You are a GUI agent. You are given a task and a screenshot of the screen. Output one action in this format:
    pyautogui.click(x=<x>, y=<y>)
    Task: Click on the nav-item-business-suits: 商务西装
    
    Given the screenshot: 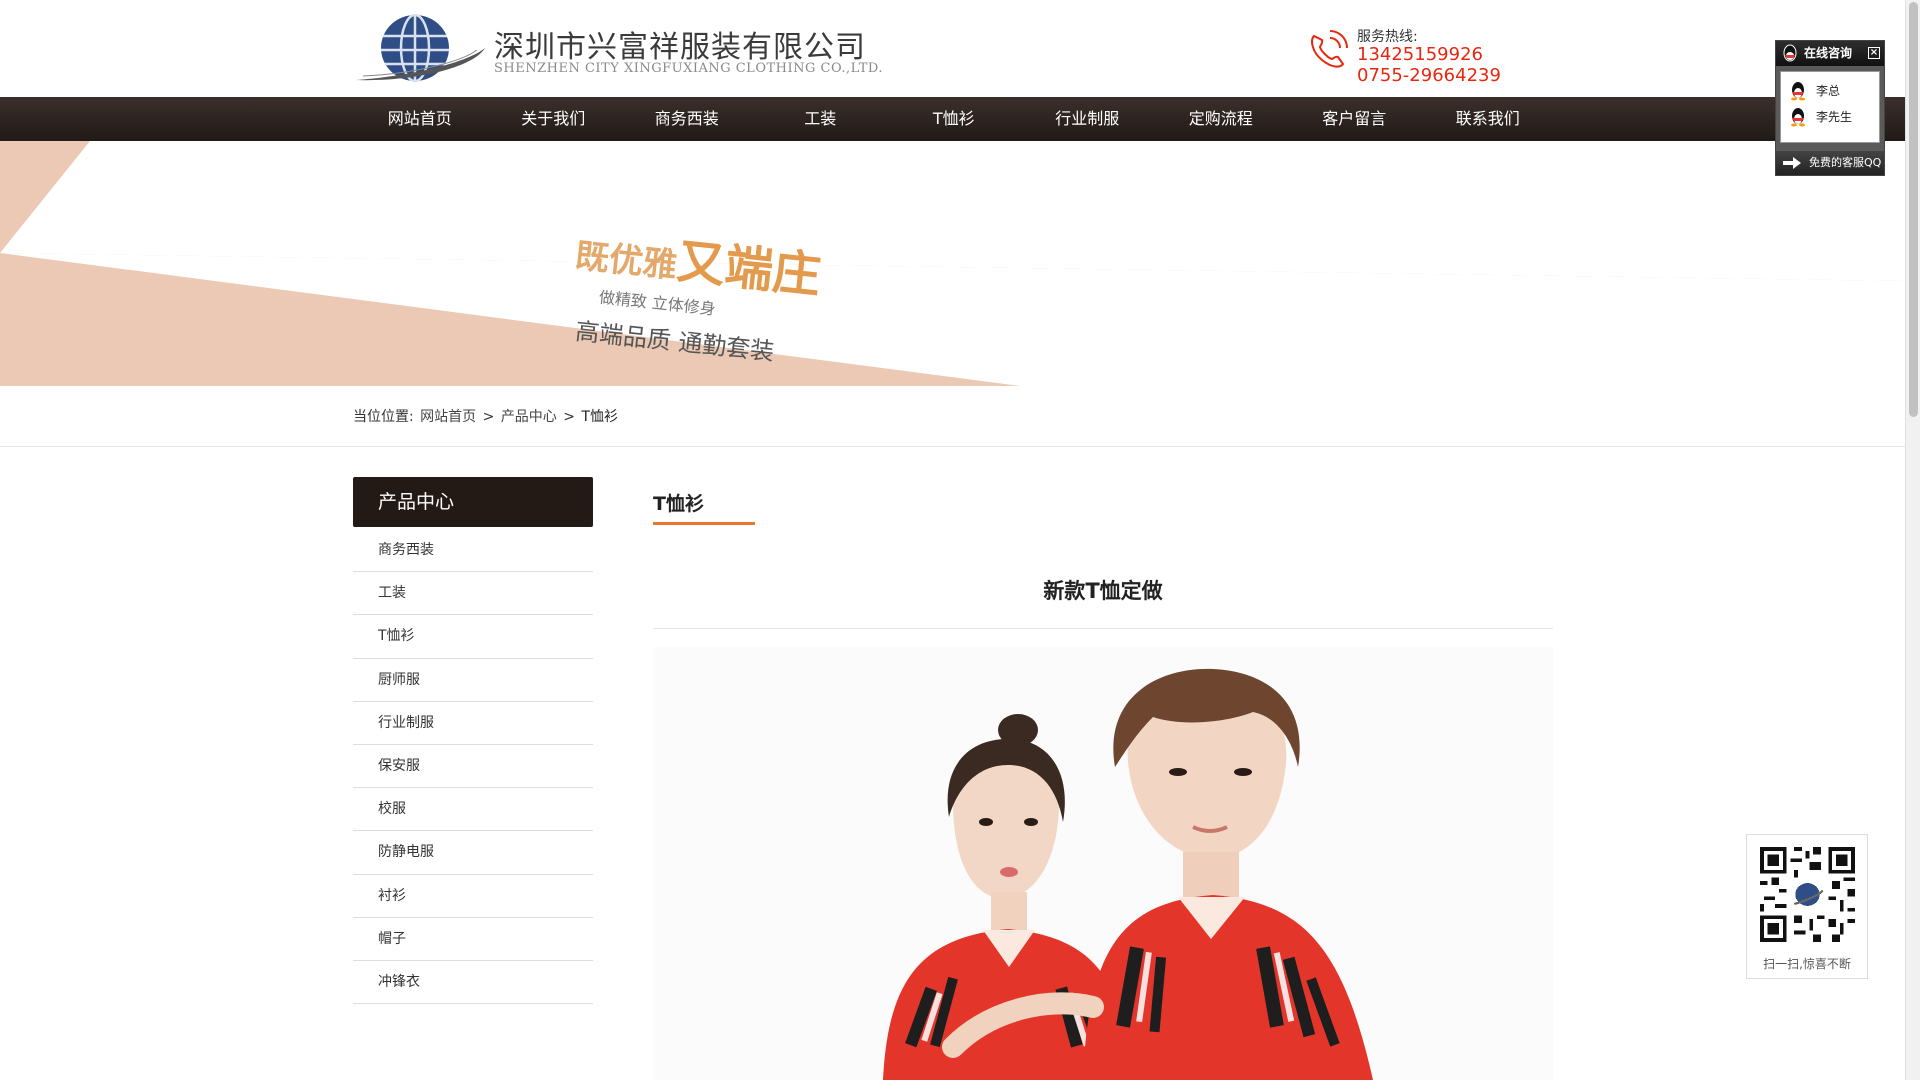 What is the action you would take?
    pyautogui.click(x=687, y=119)
    